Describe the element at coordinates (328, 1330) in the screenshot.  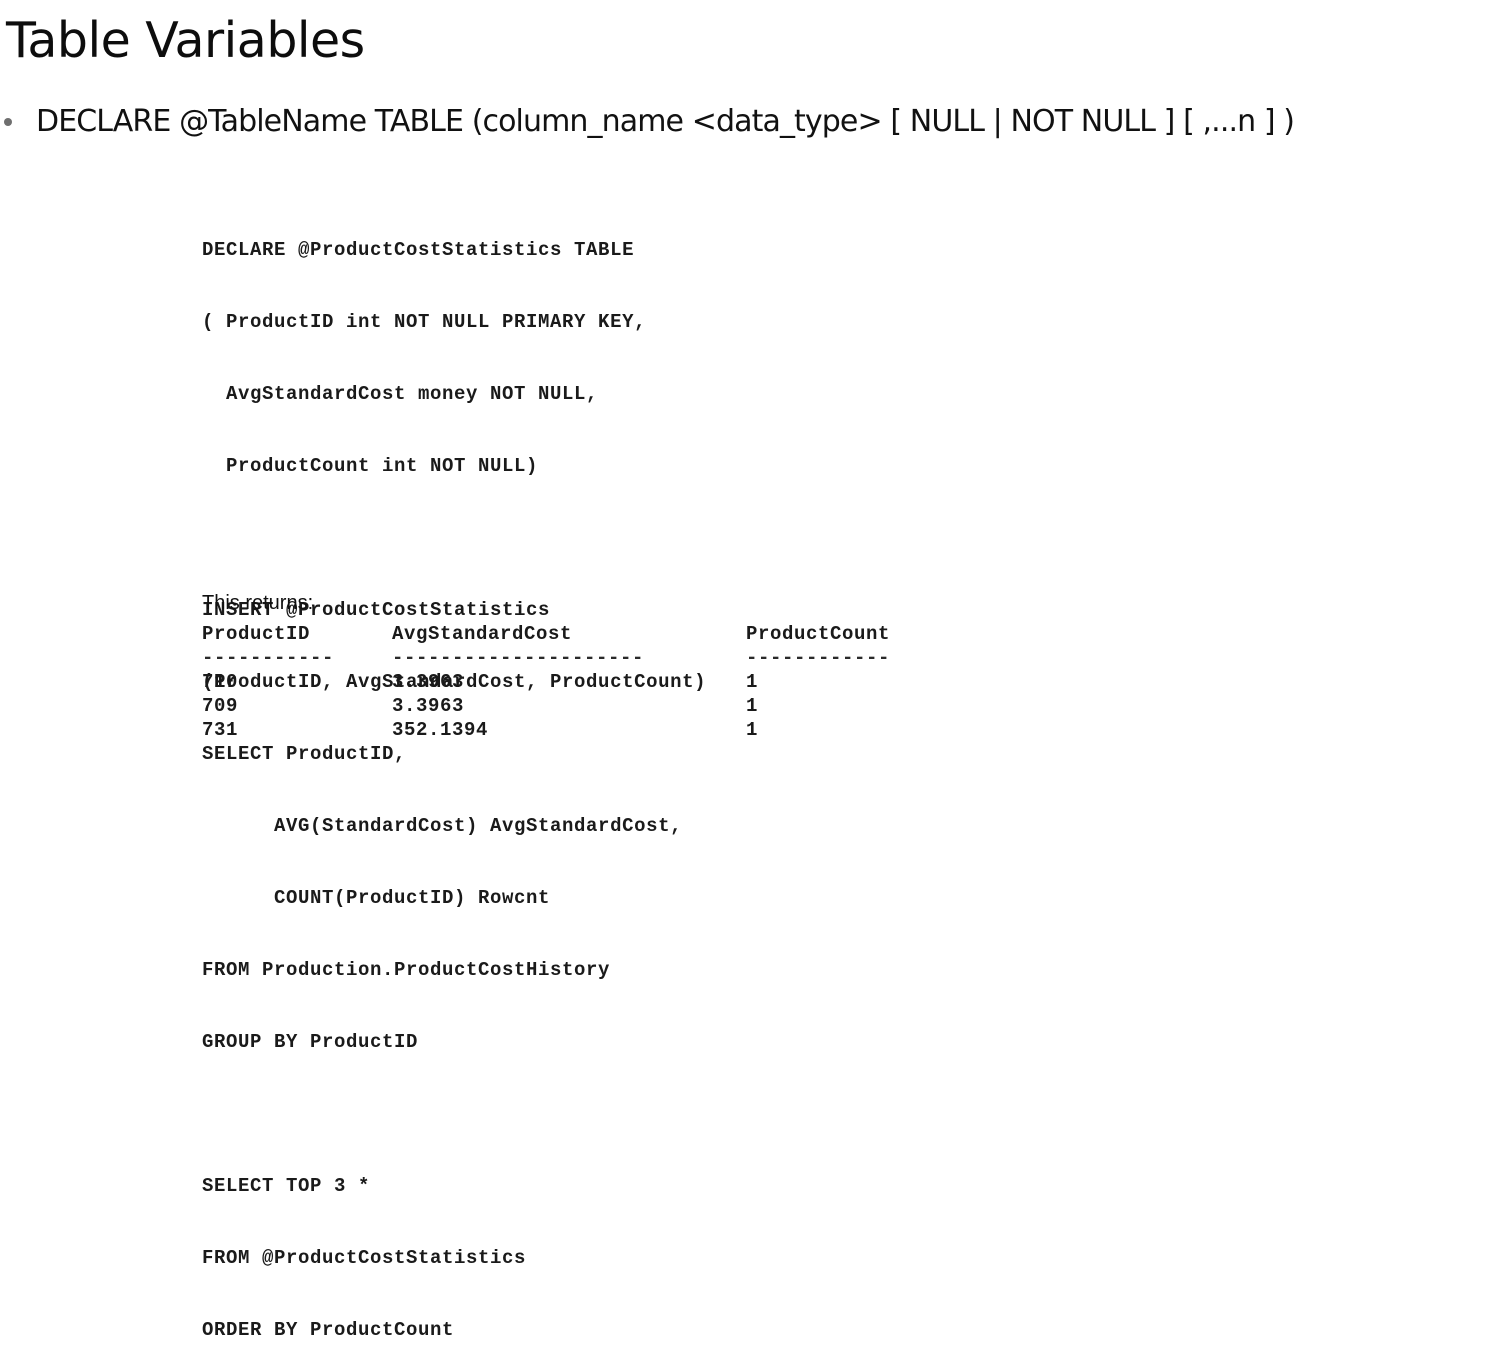
I see `code-line: ORDER BY ProductCount` at that location.